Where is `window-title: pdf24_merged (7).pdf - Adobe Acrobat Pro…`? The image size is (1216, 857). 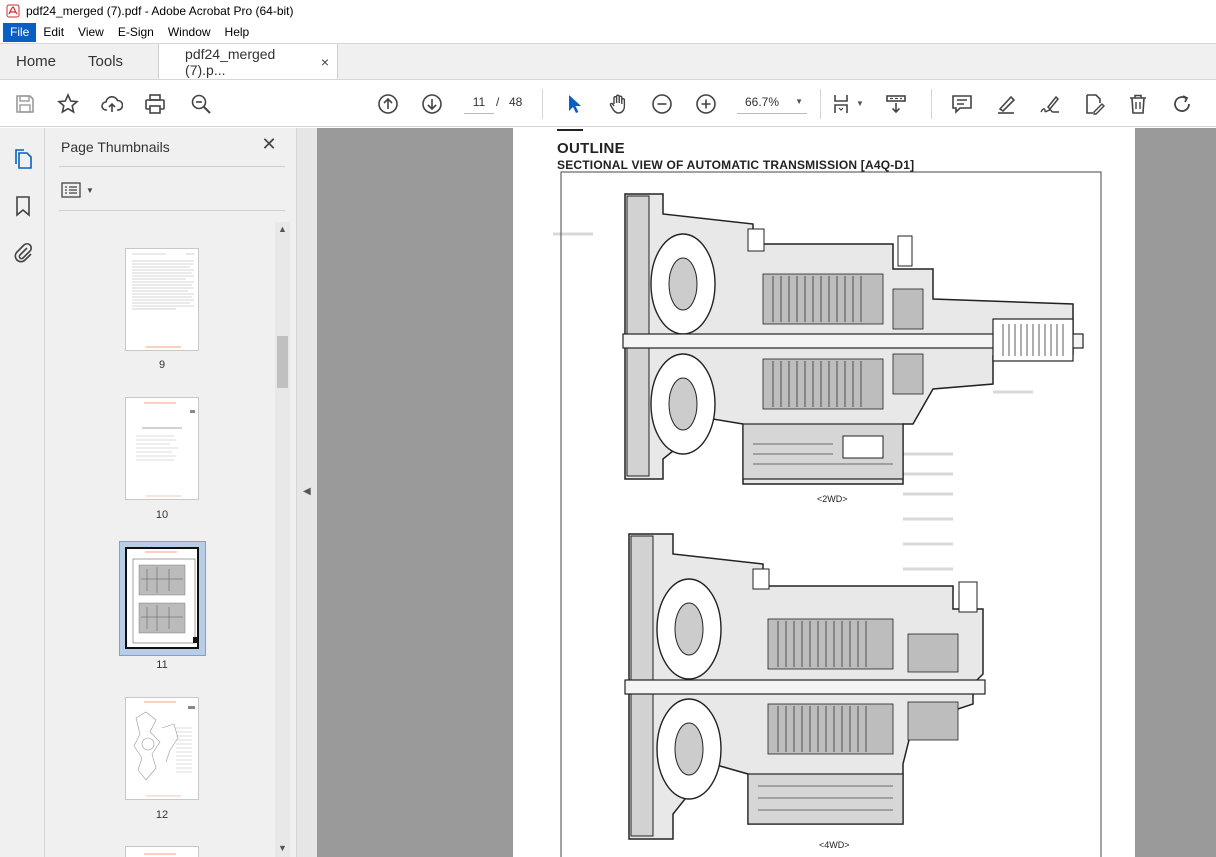 window-title: pdf24_merged (7).pdf - Adobe Acrobat Pro… is located at coordinates (160, 11).